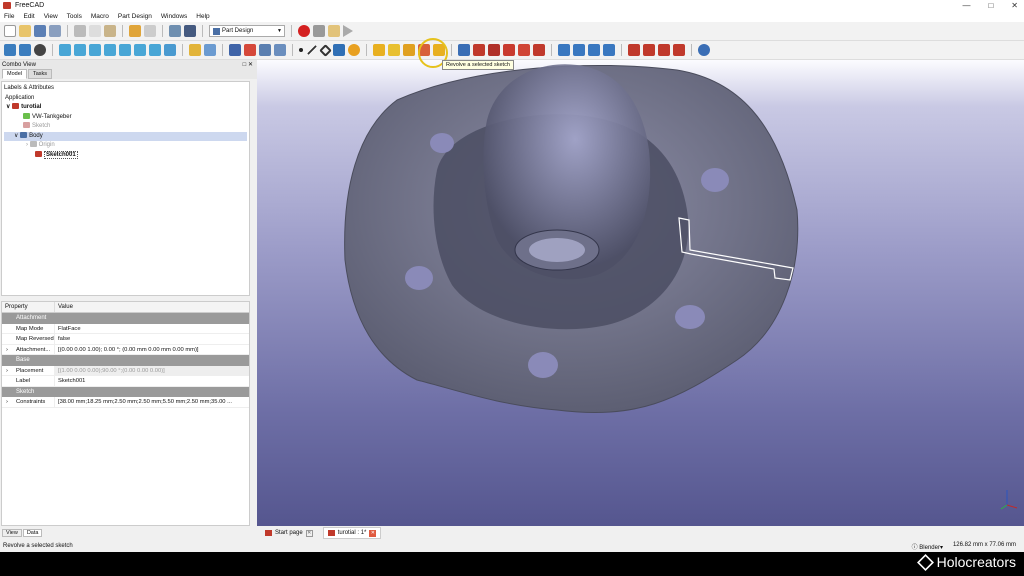 The height and width of the screenshot is (576, 1024). What do you see at coordinates (95, 50) in the screenshot?
I see `top-view-icon` at bounding box center [95, 50].